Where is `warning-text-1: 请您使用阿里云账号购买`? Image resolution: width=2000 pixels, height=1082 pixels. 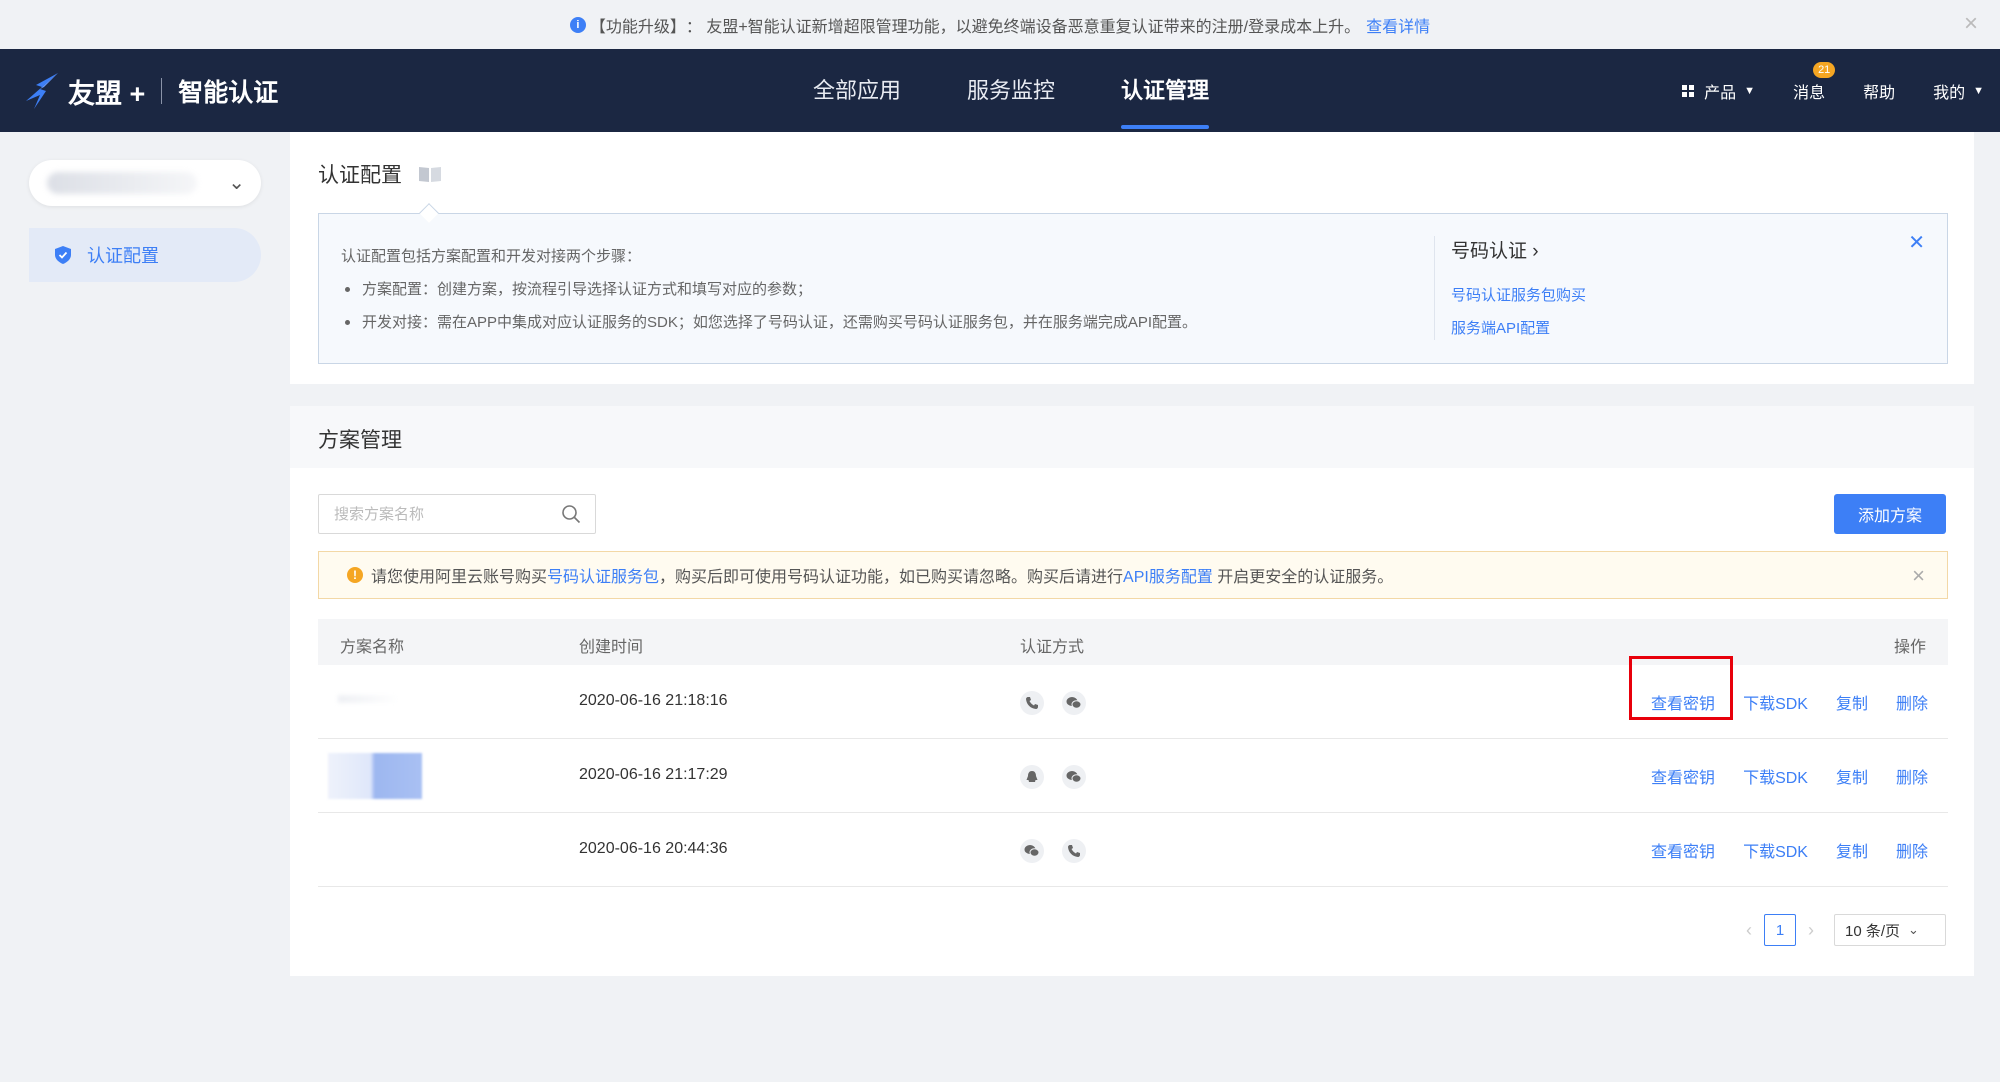 warning-text-1: 请您使用阿里云账号购买 is located at coordinates (459, 577).